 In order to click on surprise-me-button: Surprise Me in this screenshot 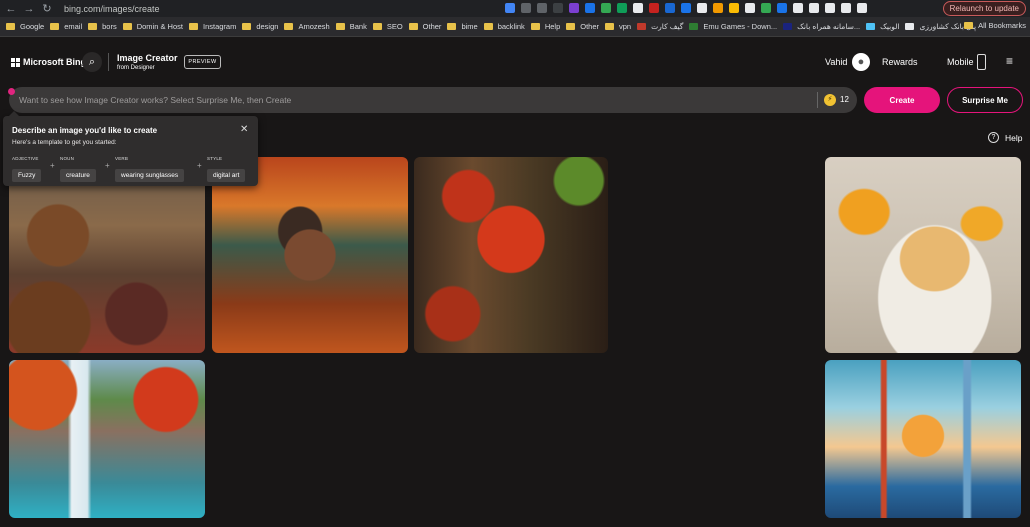, I will do `click(985, 100)`.